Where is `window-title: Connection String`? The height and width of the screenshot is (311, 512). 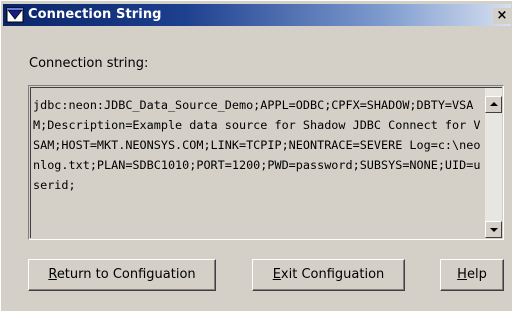
window-title: Connection String is located at coordinates (95, 14).